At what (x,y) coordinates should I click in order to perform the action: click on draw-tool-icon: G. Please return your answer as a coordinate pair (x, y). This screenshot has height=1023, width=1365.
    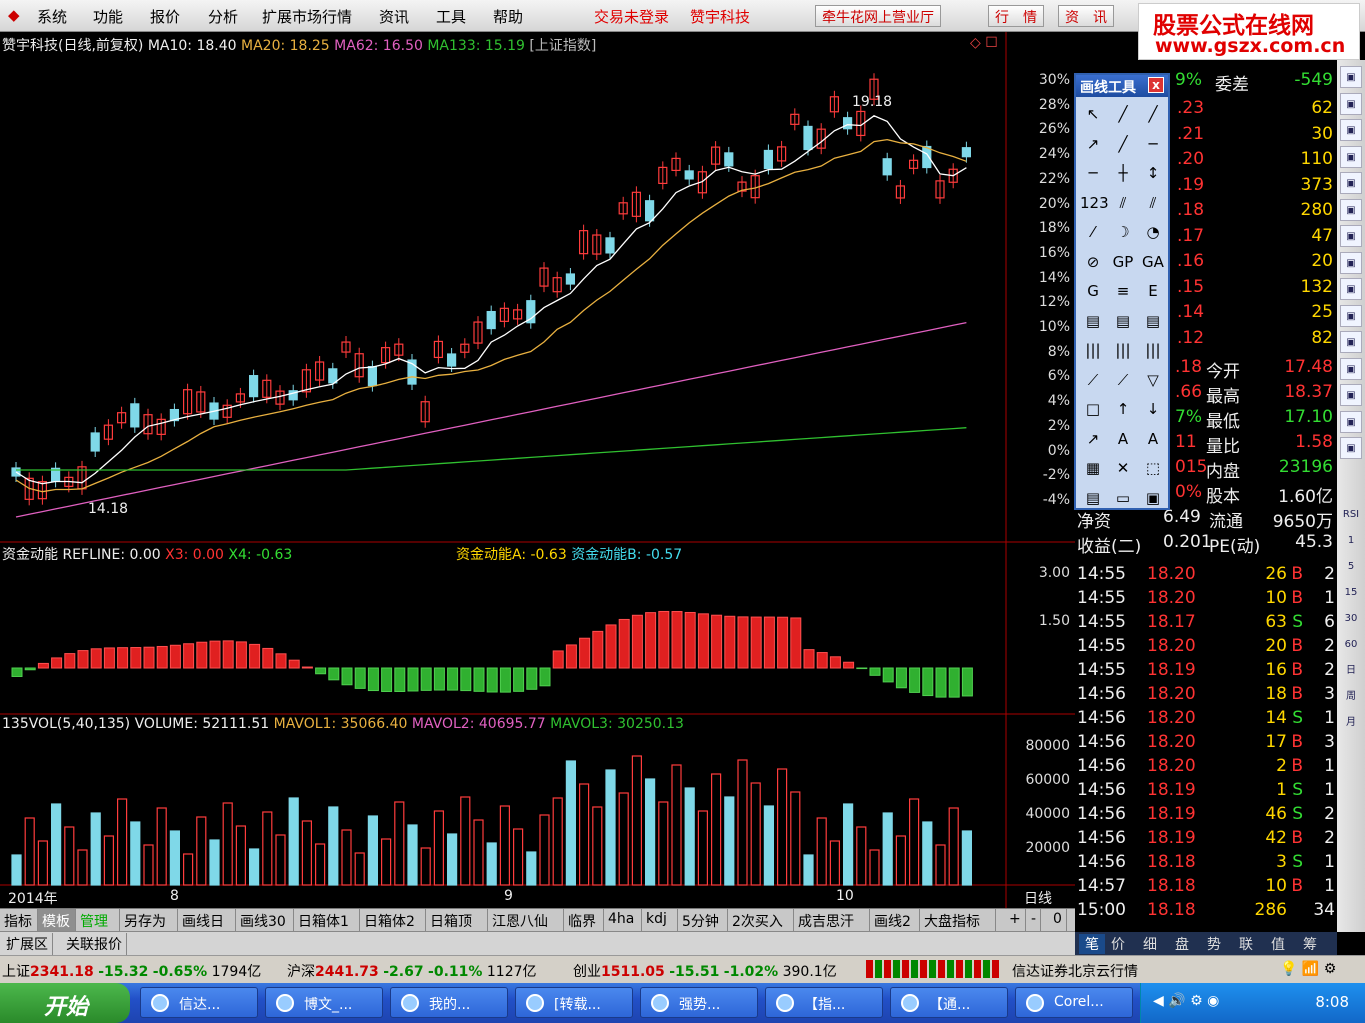
    Looking at the image, I should click on (1093, 291).